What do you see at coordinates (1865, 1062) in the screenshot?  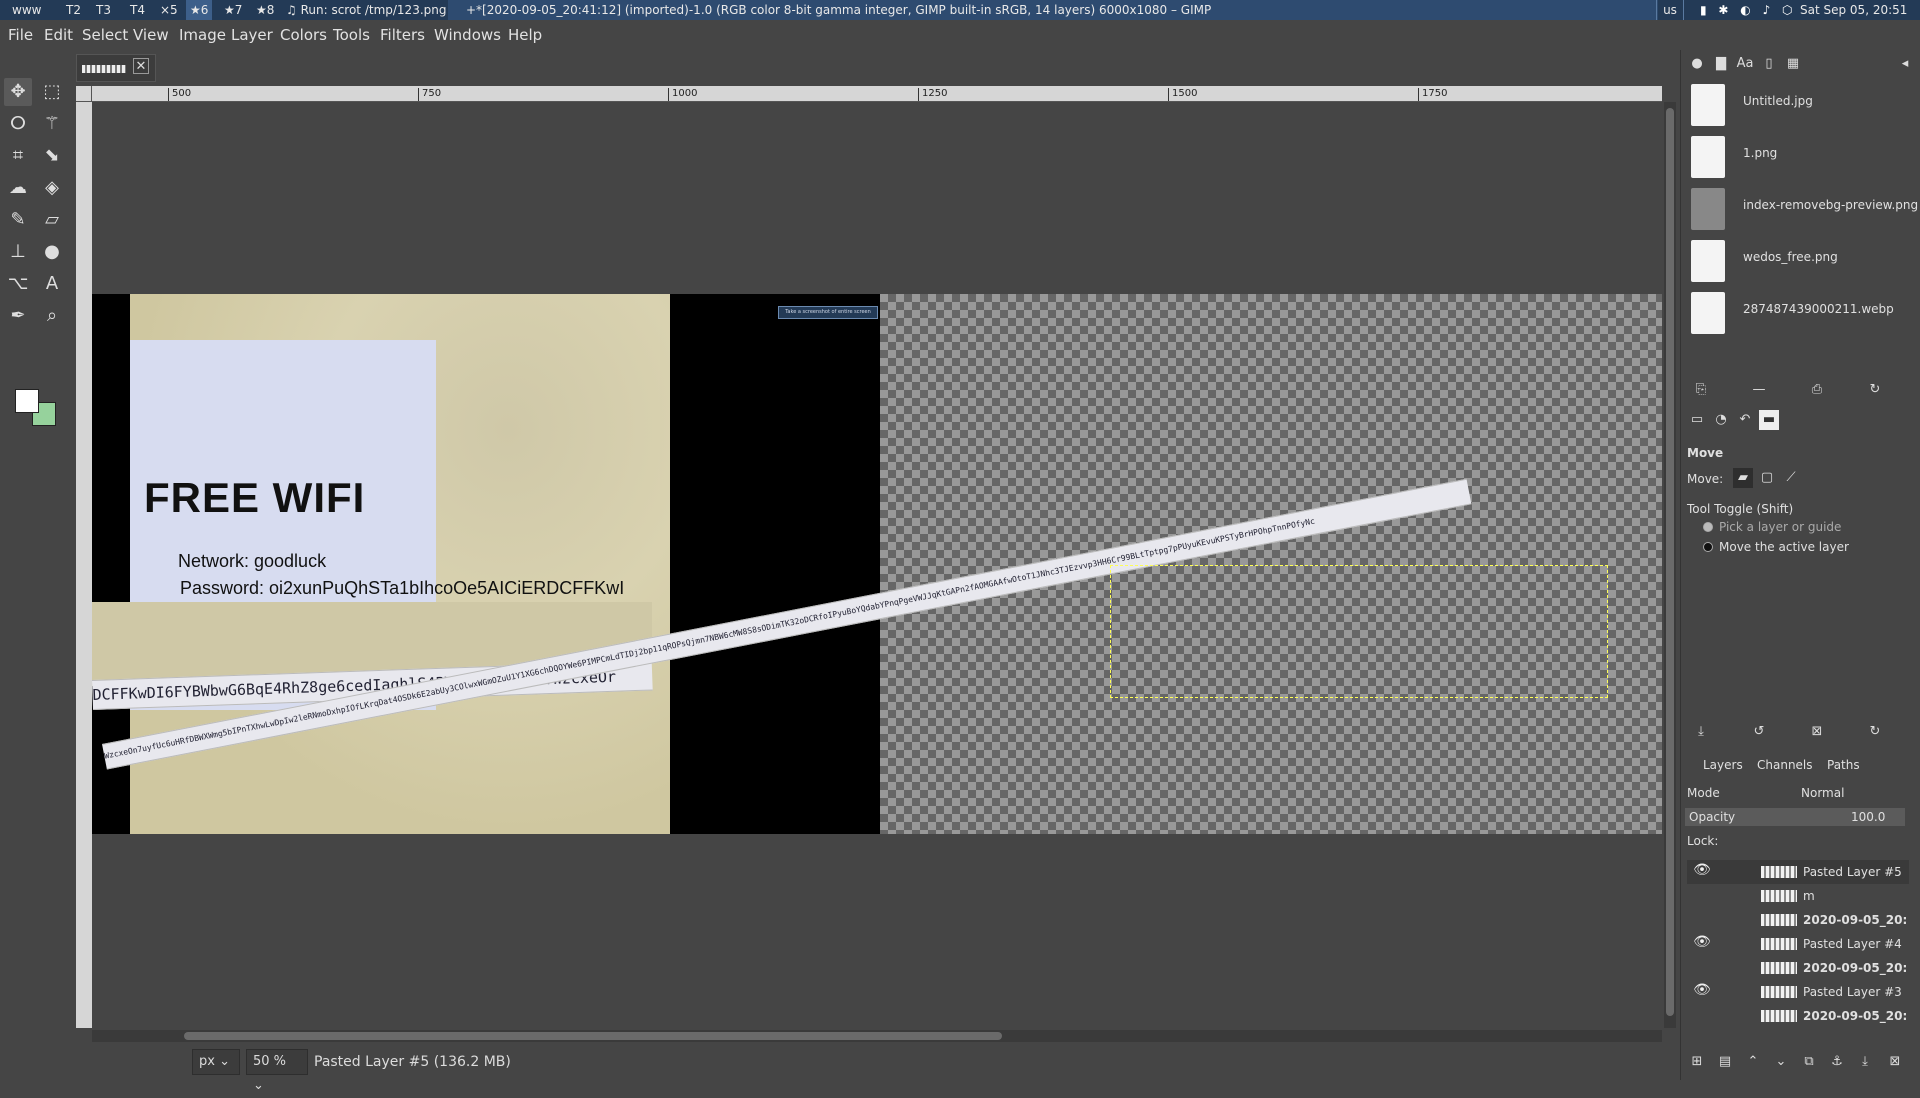 I see `merge-down-icon: ⤓` at bounding box center [1865, 1062].